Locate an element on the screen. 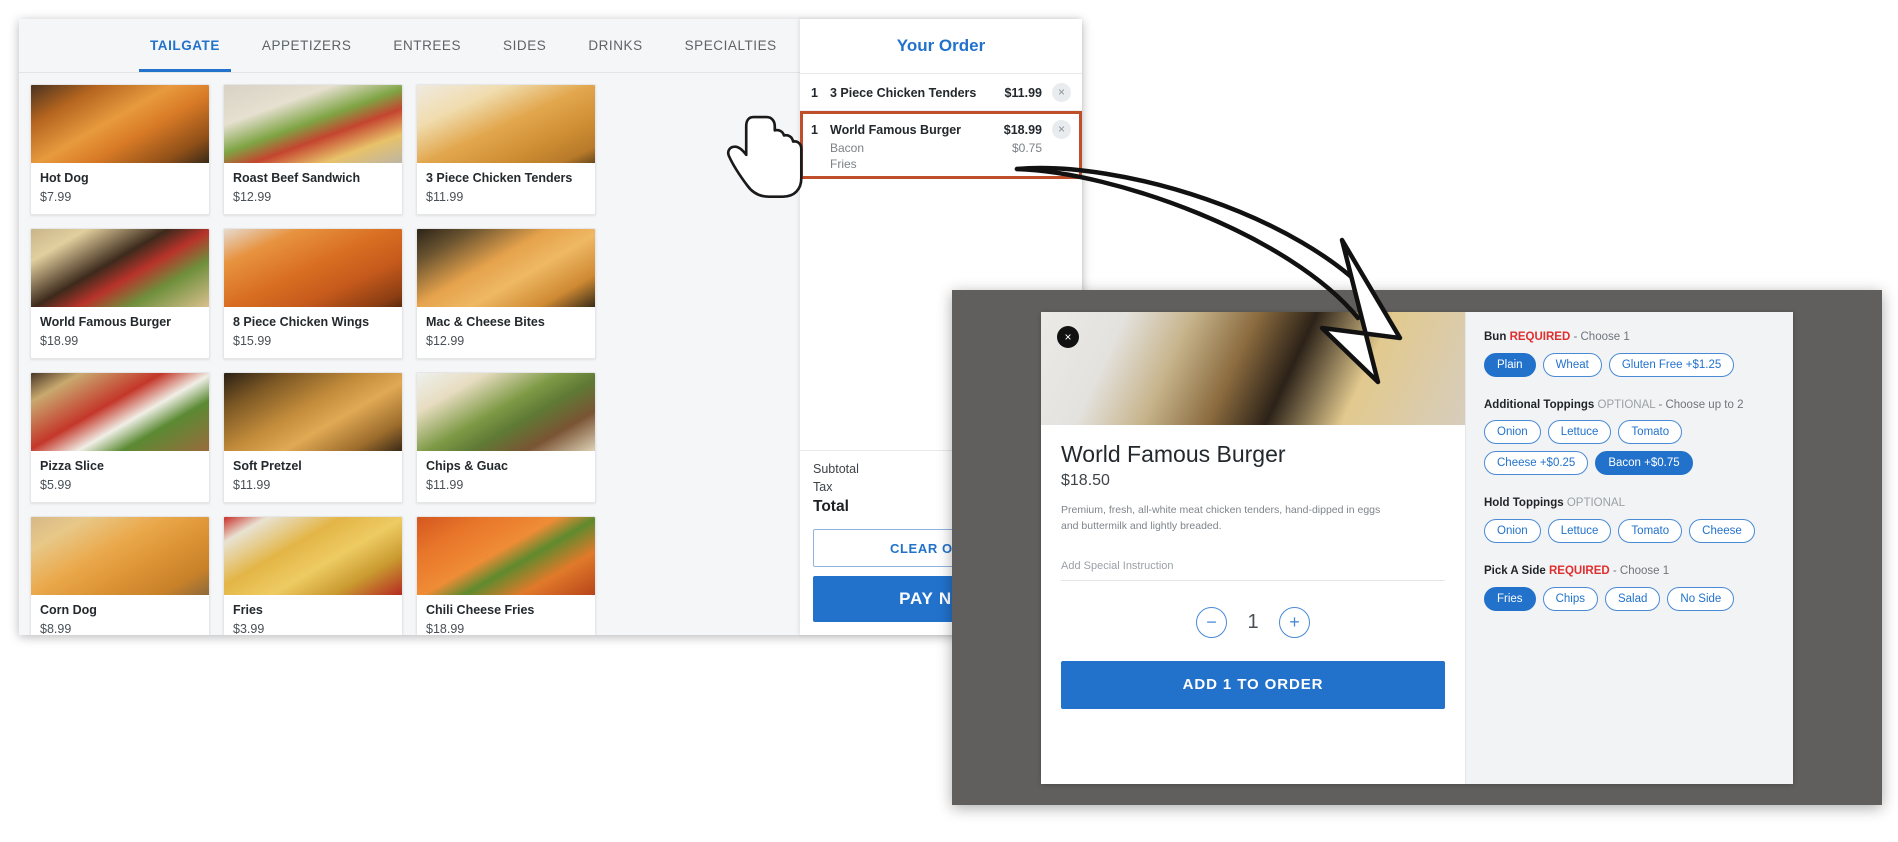  menu-item-meta: Roast Beef Sandwich $12.99 is located at coordinates (313, 188).